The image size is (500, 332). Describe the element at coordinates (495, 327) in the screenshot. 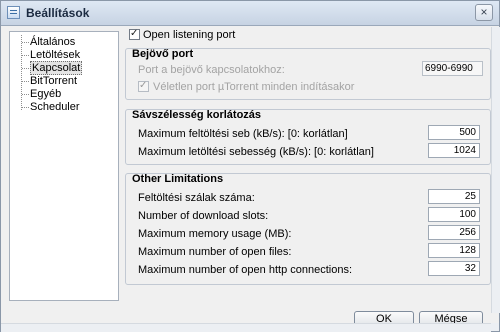

I see `resize-grip` at that location.